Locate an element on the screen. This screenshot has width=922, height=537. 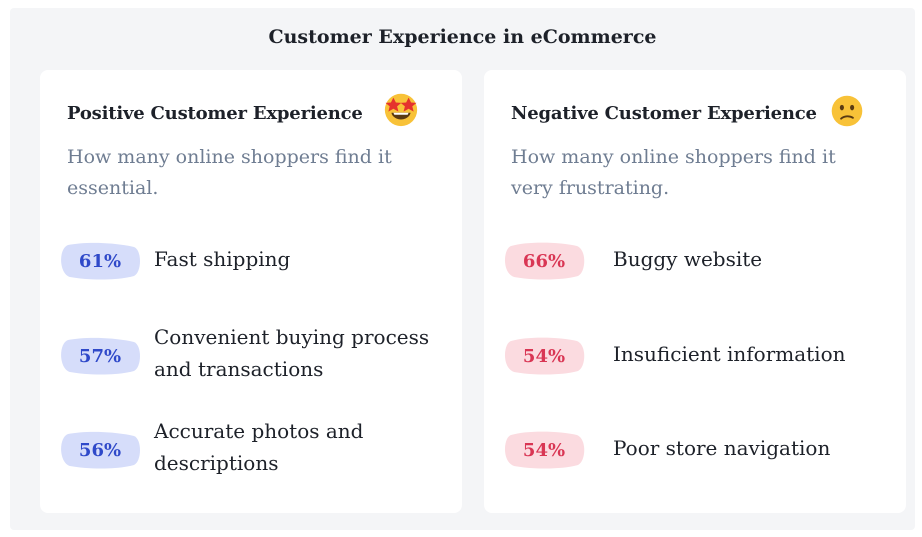
percent-value: 57% is located at coordinates (100, 356).